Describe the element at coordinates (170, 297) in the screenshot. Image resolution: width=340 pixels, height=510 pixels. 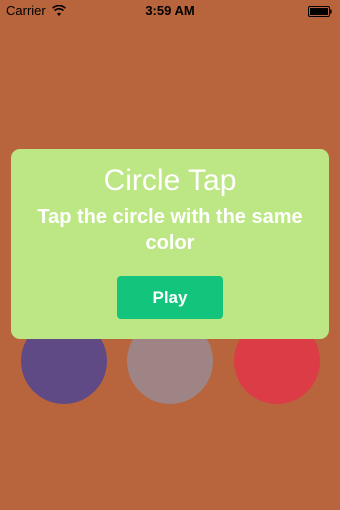
I see `play-button: Play` at that location.